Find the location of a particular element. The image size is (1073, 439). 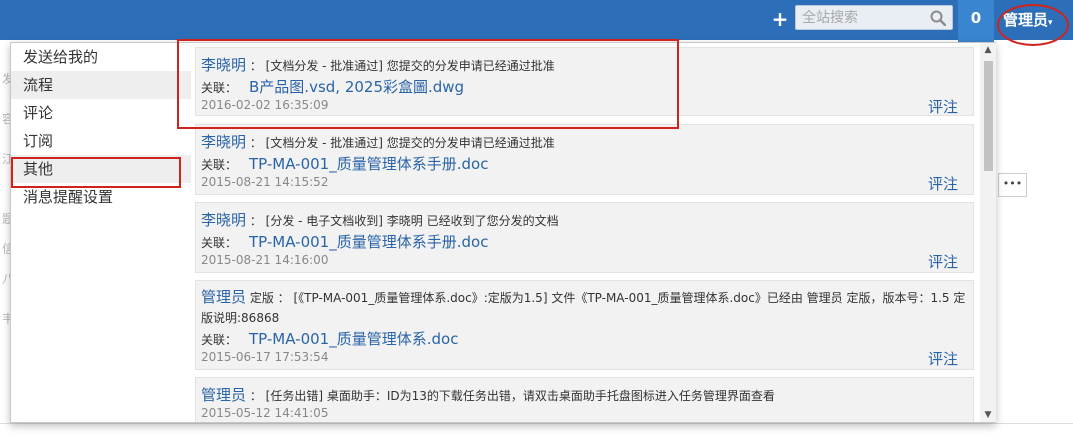

annotation-circle is located at coordinates (1033, 25).